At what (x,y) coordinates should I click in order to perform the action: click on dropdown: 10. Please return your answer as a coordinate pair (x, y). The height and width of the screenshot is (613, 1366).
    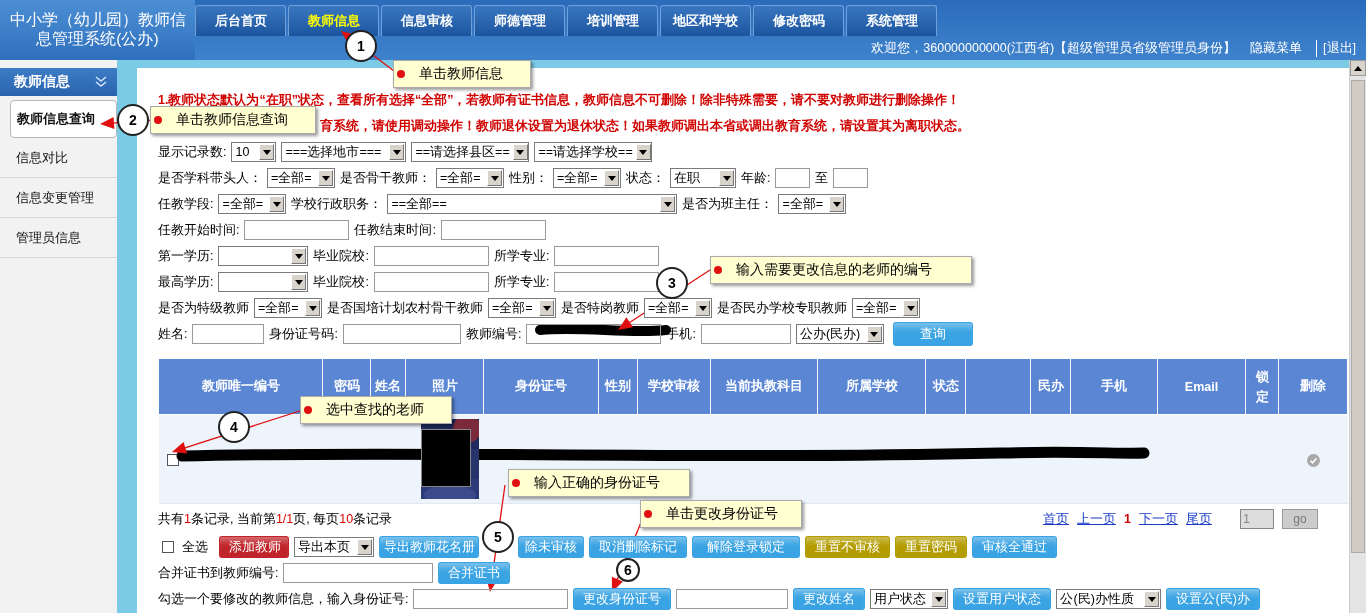
    Looking at the image, I should click on (254, 152).